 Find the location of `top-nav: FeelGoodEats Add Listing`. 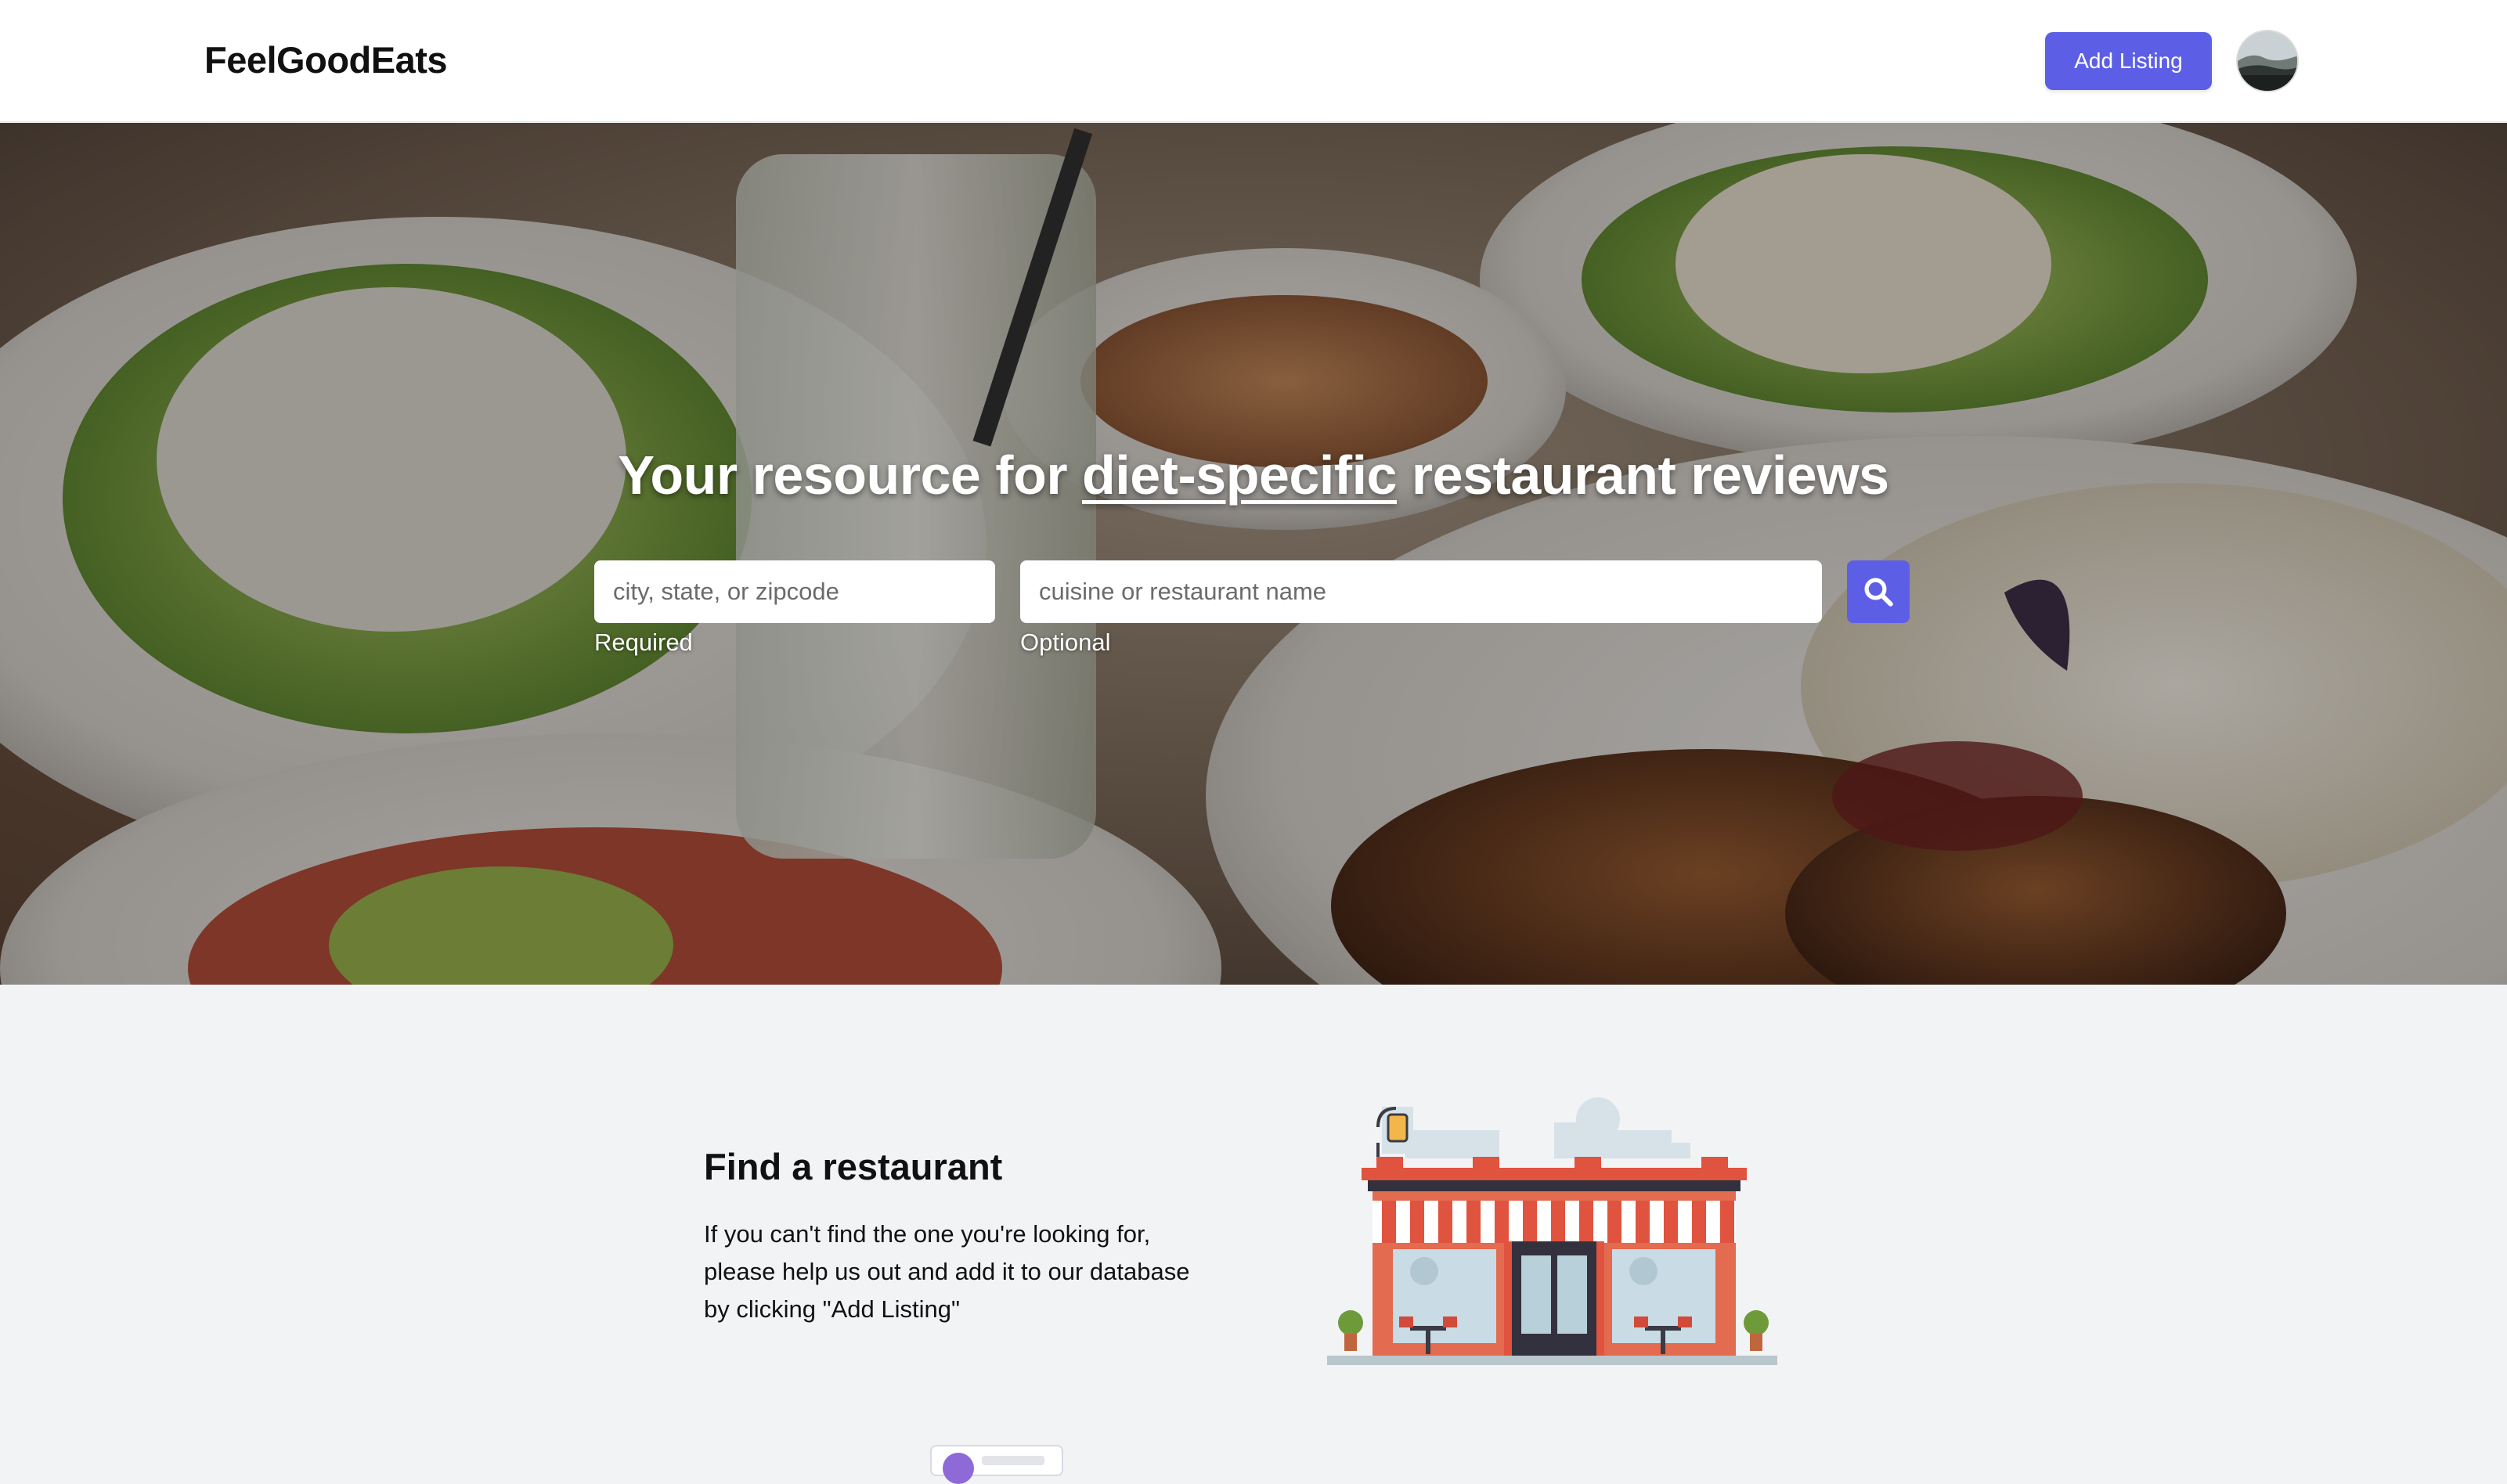

top-nav: FeelGoodEats Add Listing is located at coordinates (1253, 61).